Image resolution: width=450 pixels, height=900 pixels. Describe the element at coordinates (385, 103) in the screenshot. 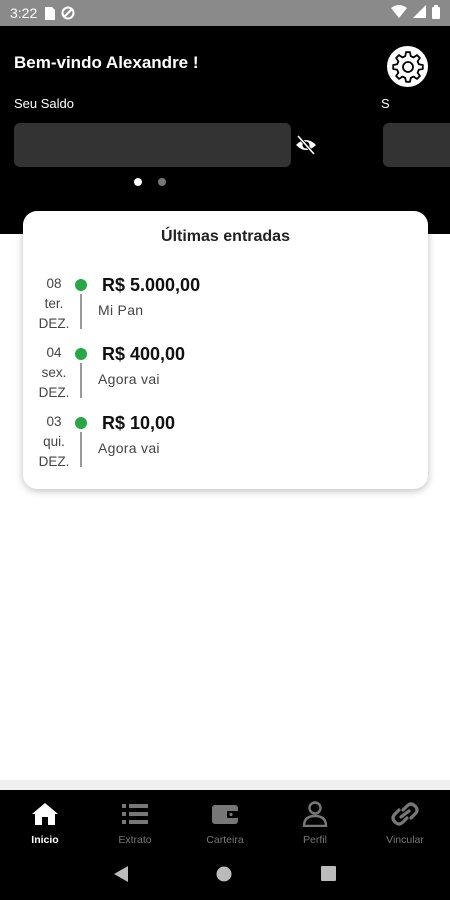

I see `next-balance-label: S` at that location.